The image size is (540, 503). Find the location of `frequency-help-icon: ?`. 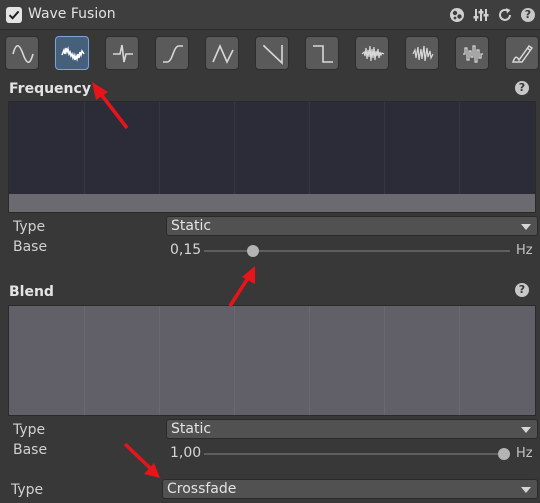

frequency-help-icon: ? is located at coordinates (522, 88).